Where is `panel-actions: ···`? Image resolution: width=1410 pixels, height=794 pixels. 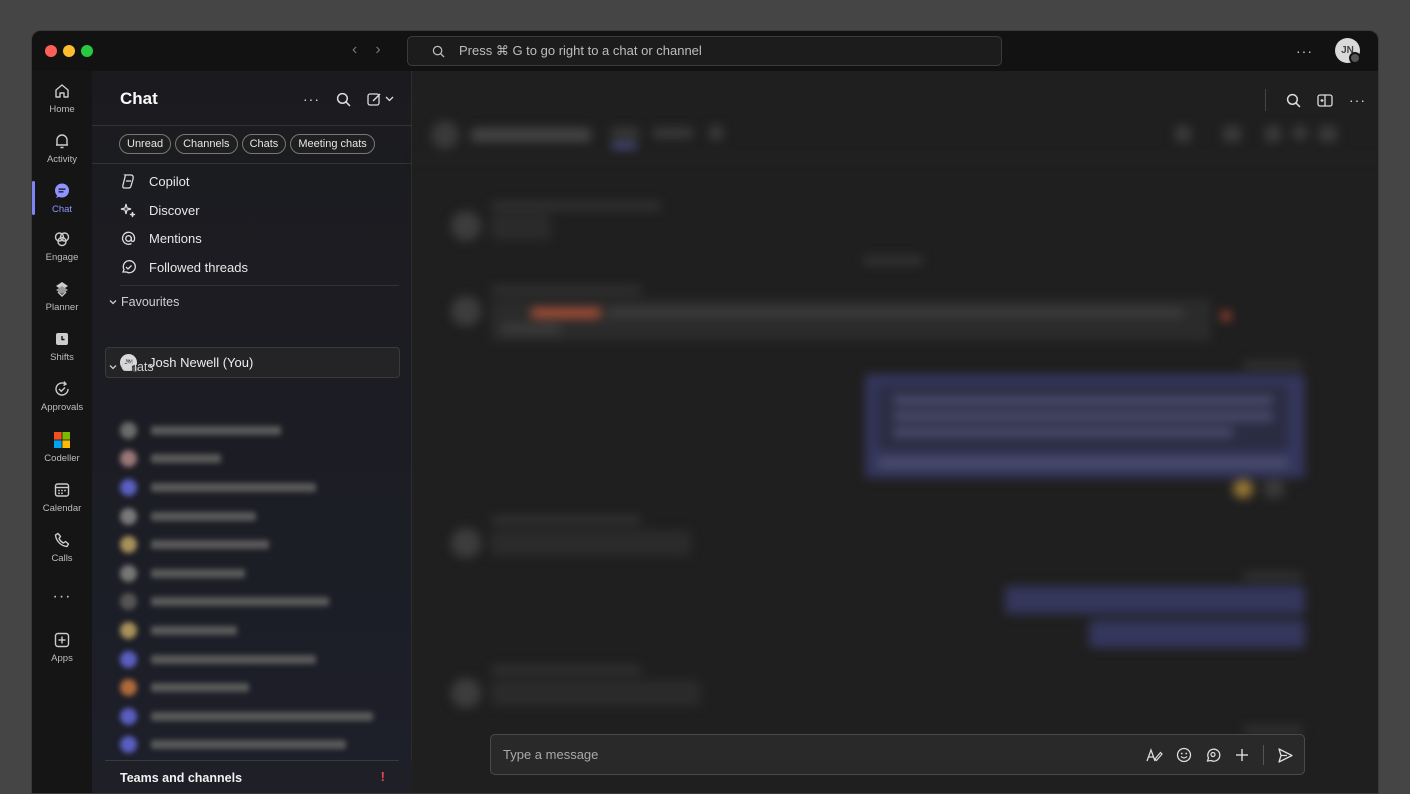 panel-actions: ··· is located at coordinates (349, 99).